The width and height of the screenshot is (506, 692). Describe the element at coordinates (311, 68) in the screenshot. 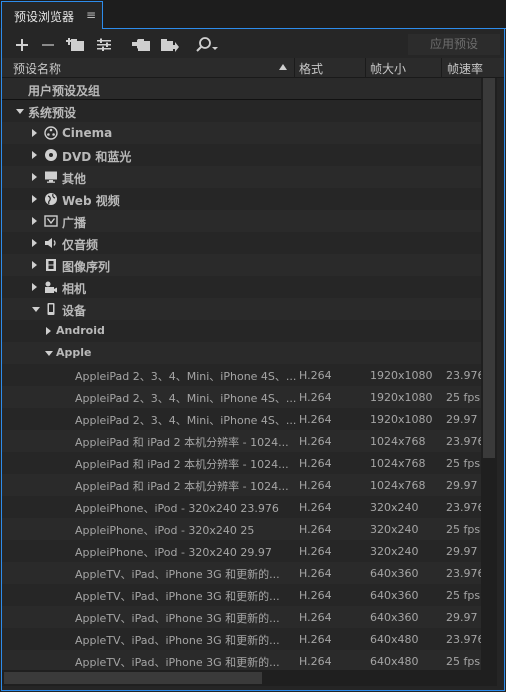

I see `column-format-header: 格式` at that location.